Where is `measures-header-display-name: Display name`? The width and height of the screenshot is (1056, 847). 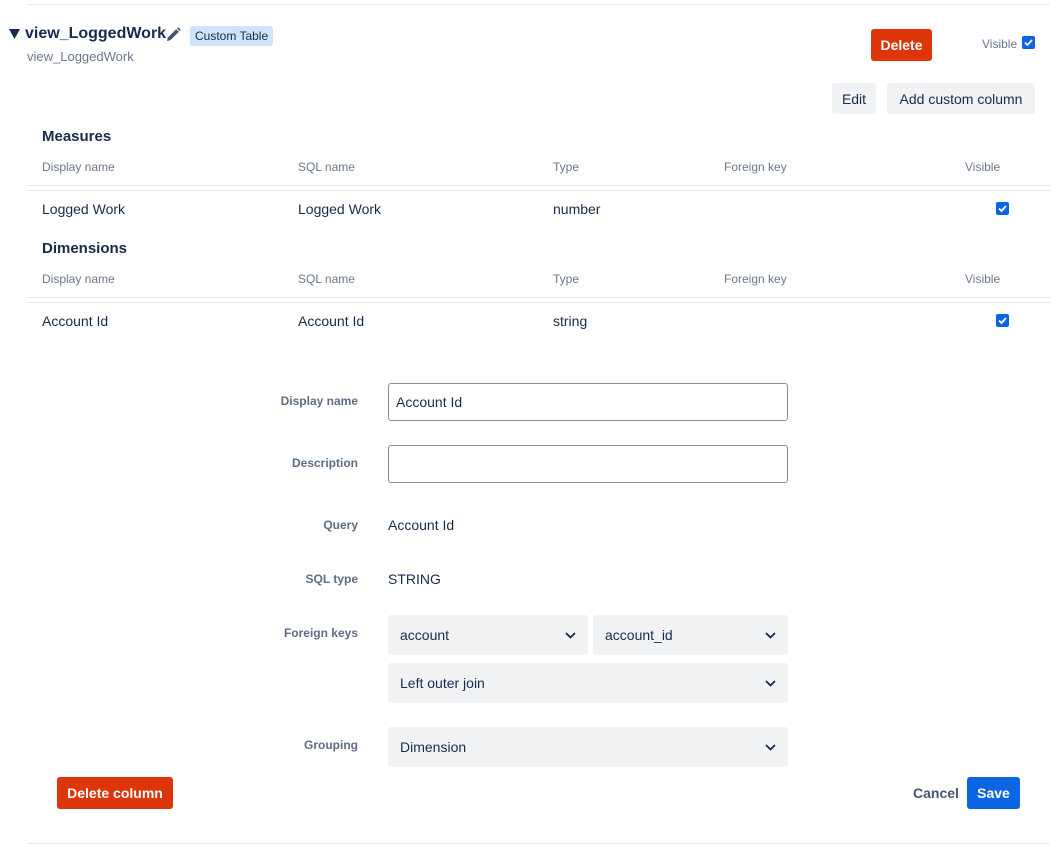 measures-header-display-name: Display name is located at coordinates (78, 167).